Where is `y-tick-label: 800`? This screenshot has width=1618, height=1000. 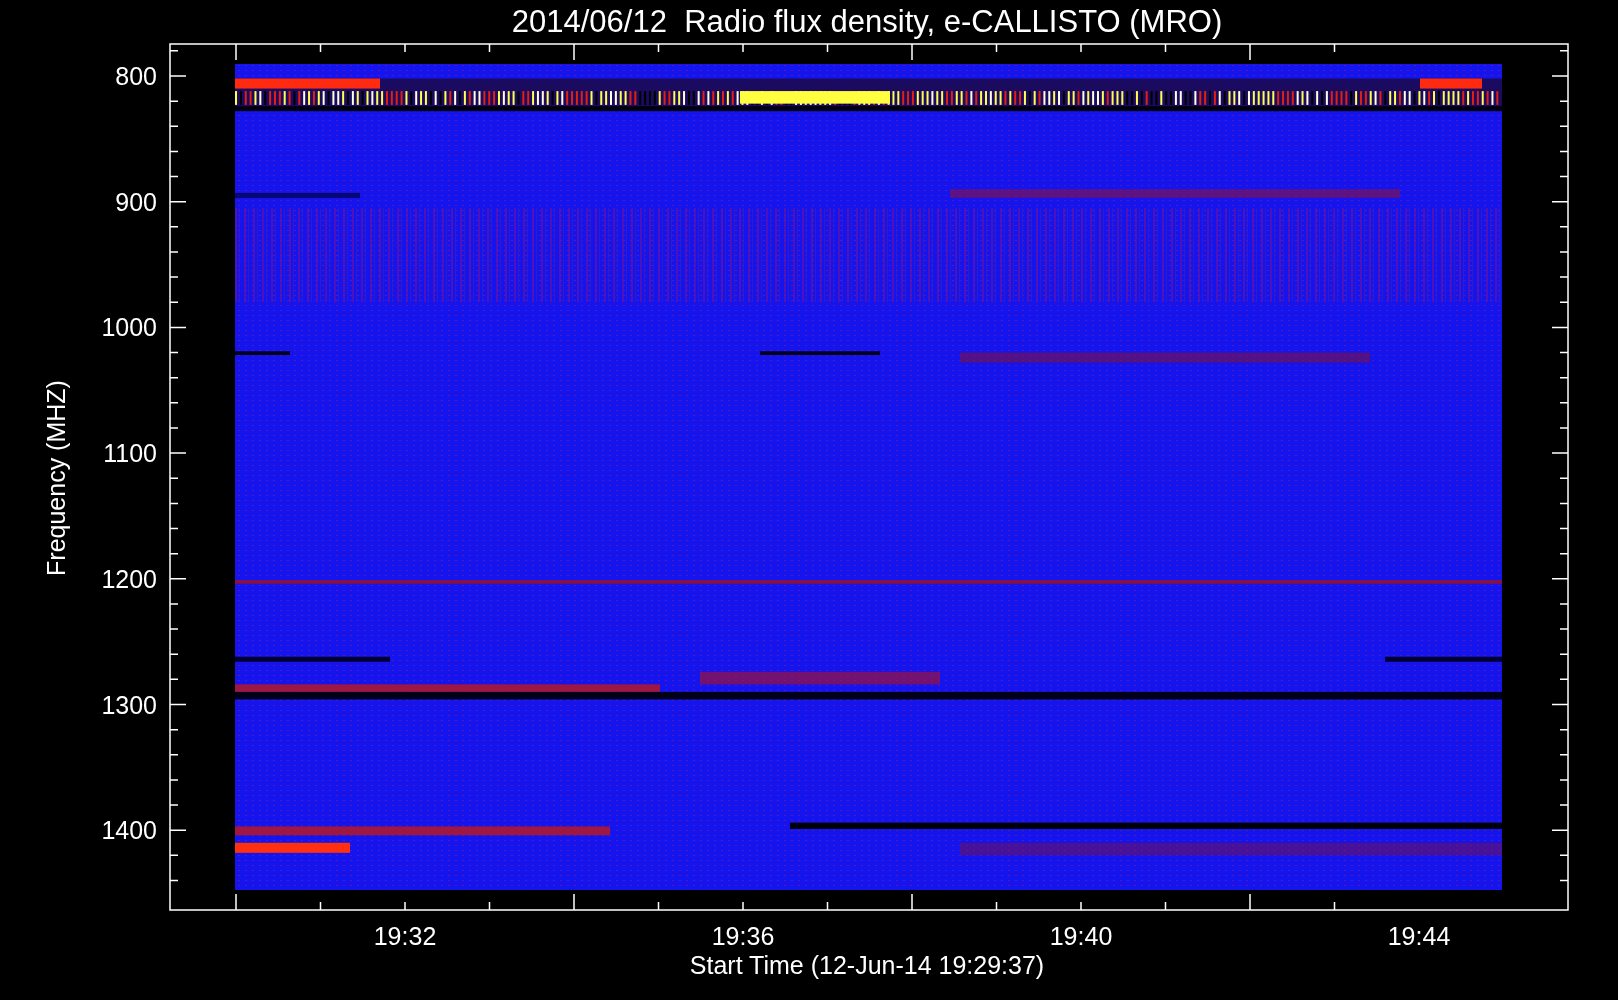 y-tick-label: 800 is located at coordinates (136, 76).